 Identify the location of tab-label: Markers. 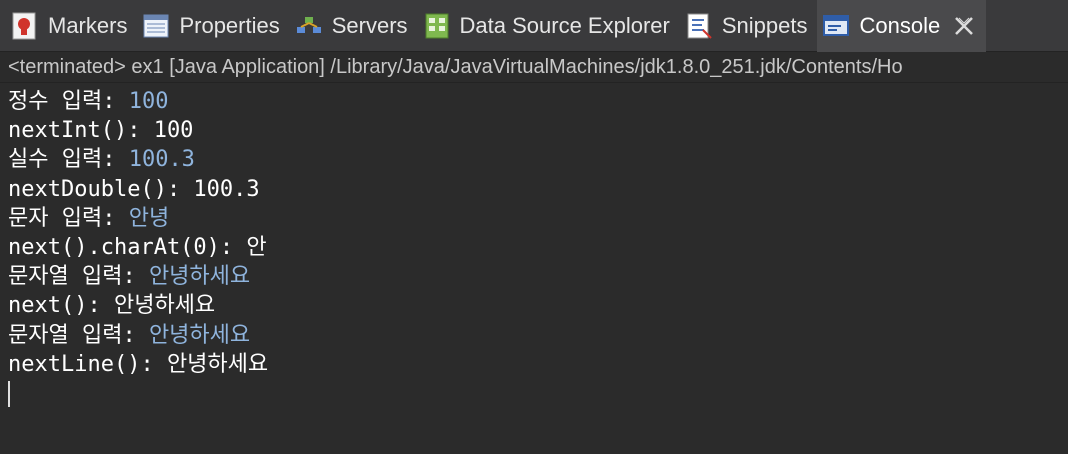
(88, 25).